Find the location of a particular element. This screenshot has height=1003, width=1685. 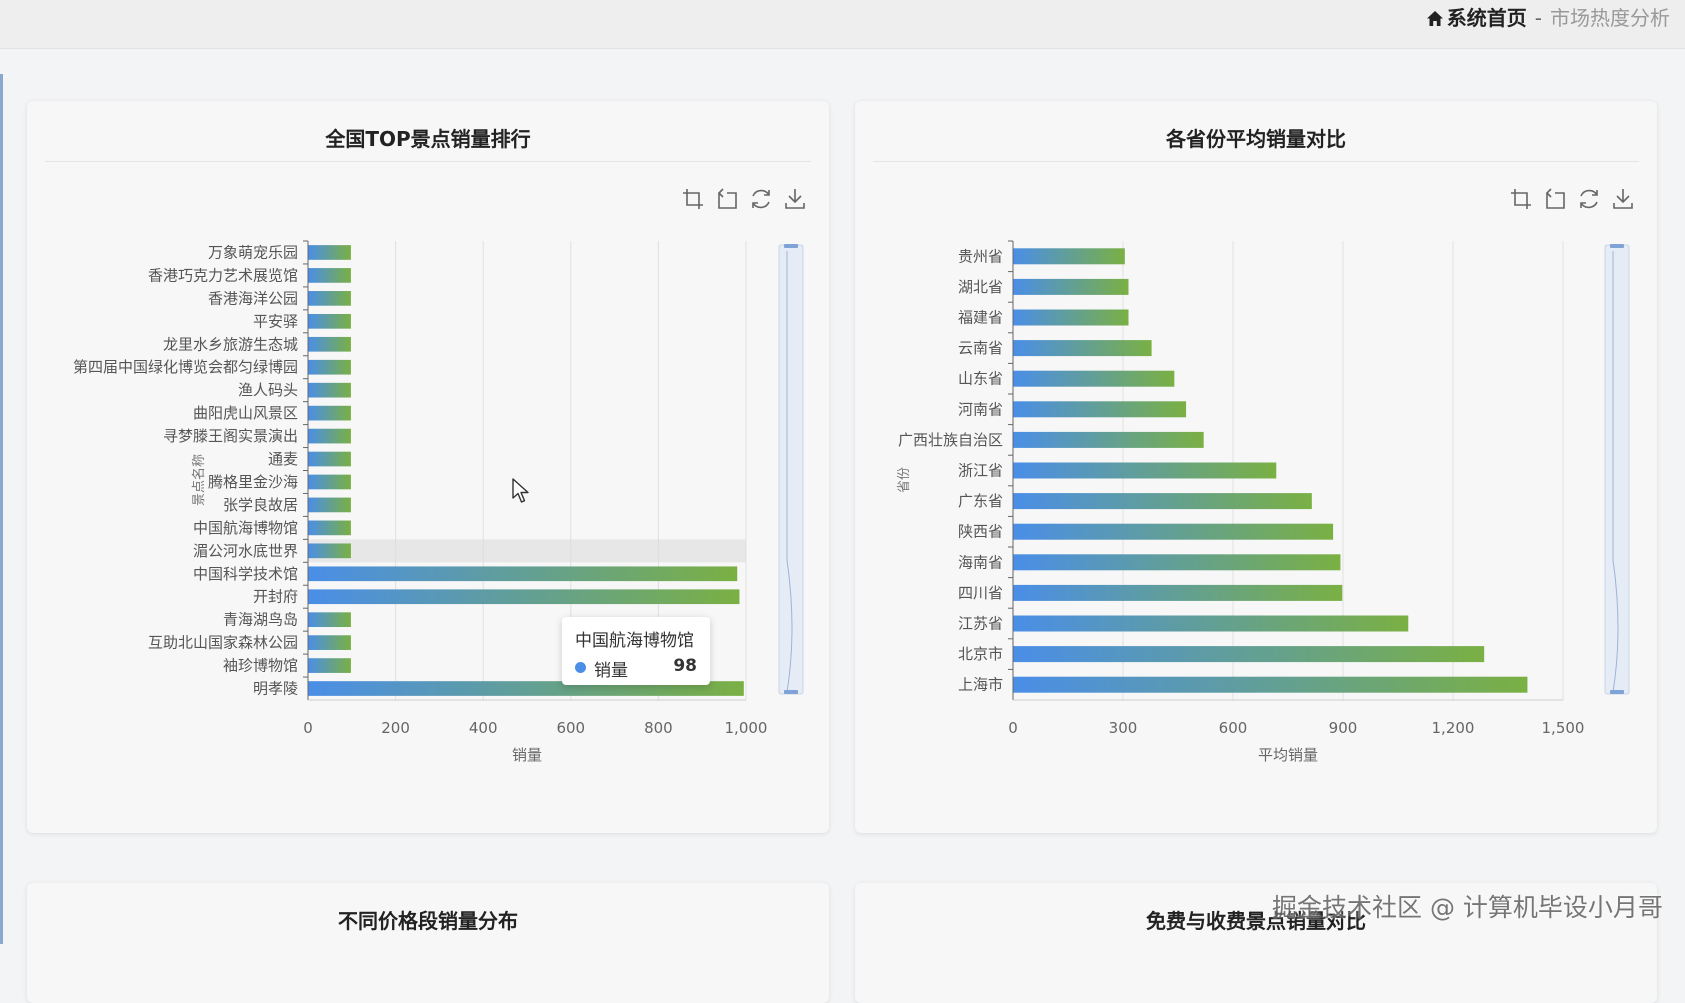

y-category-label: 湖北省 is located at coordinates (980, 287).